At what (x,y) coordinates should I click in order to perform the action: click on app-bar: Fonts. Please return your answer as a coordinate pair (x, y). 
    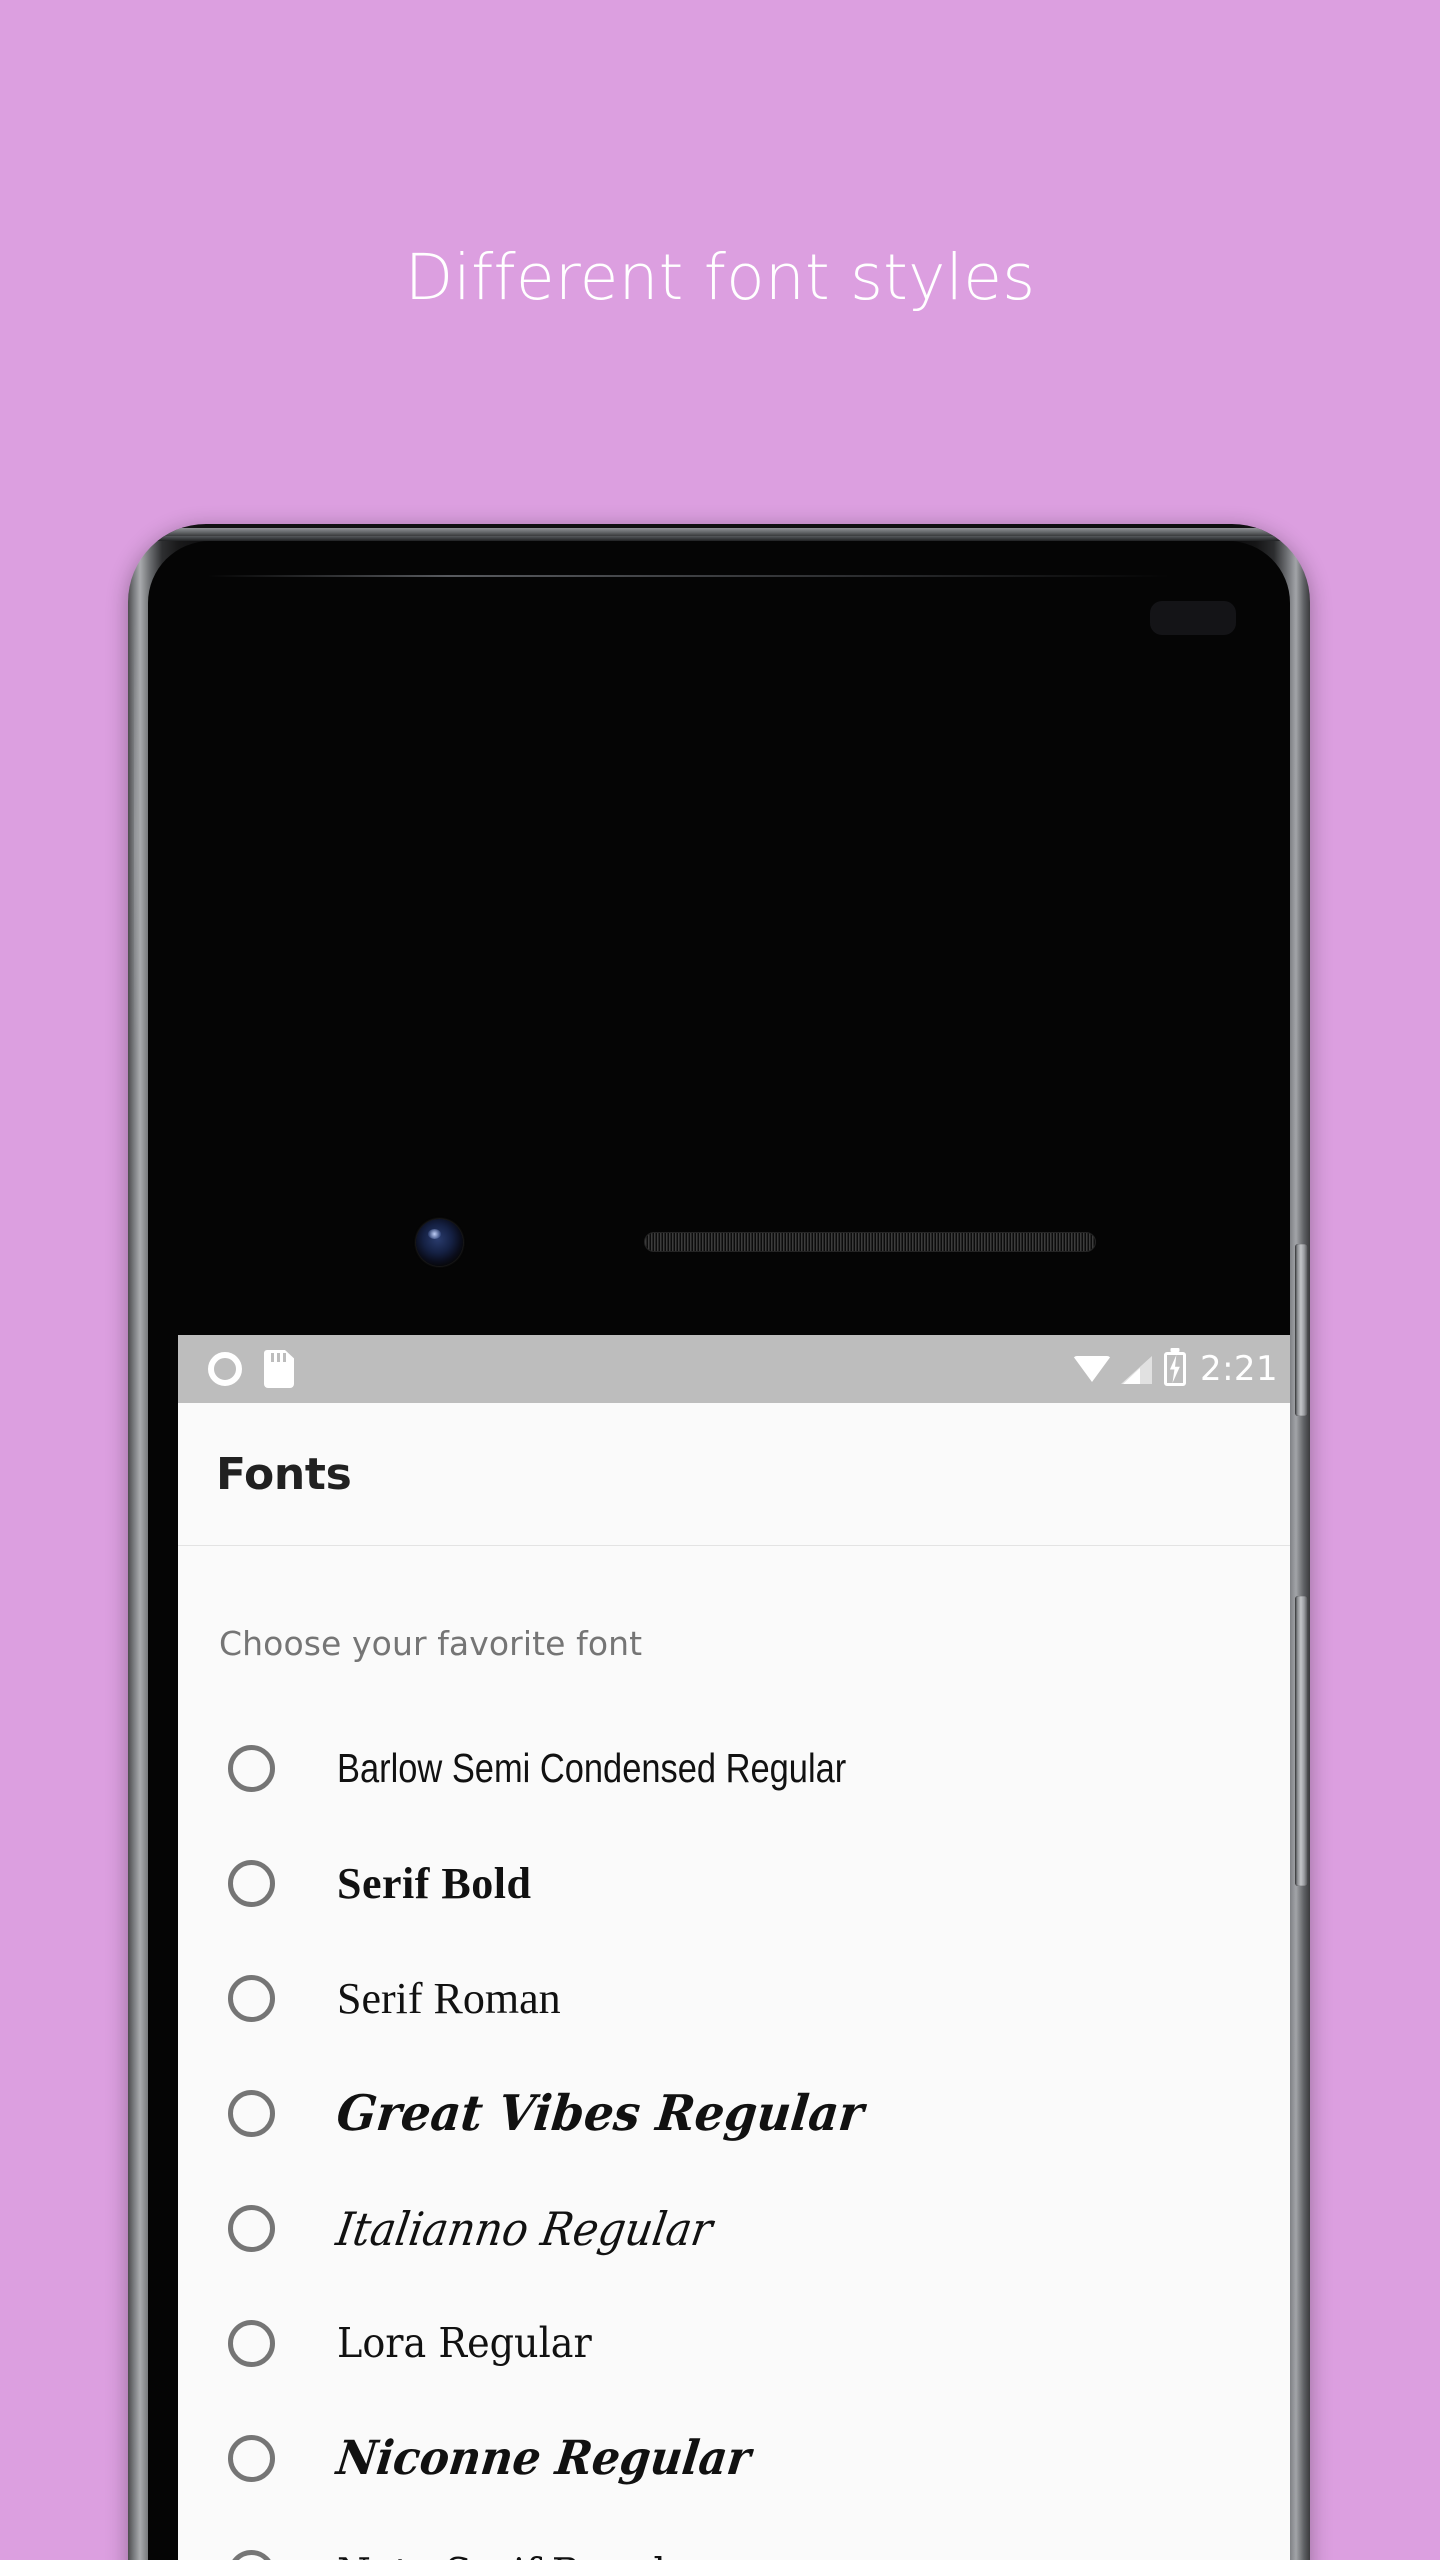
    Looking at the image, I should click on (734, 1474).